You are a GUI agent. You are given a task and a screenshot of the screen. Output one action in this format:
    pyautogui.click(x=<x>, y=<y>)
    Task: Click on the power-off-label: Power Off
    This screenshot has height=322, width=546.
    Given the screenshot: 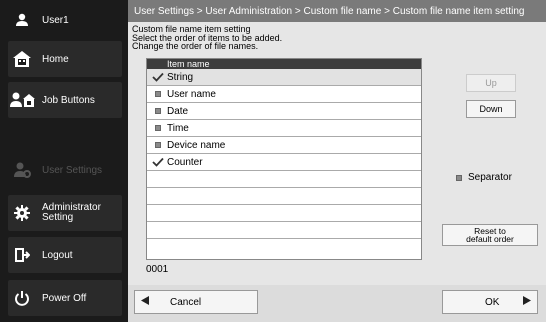 What is the action you would take?
    pyautogui.click(x=64, y=298)
    